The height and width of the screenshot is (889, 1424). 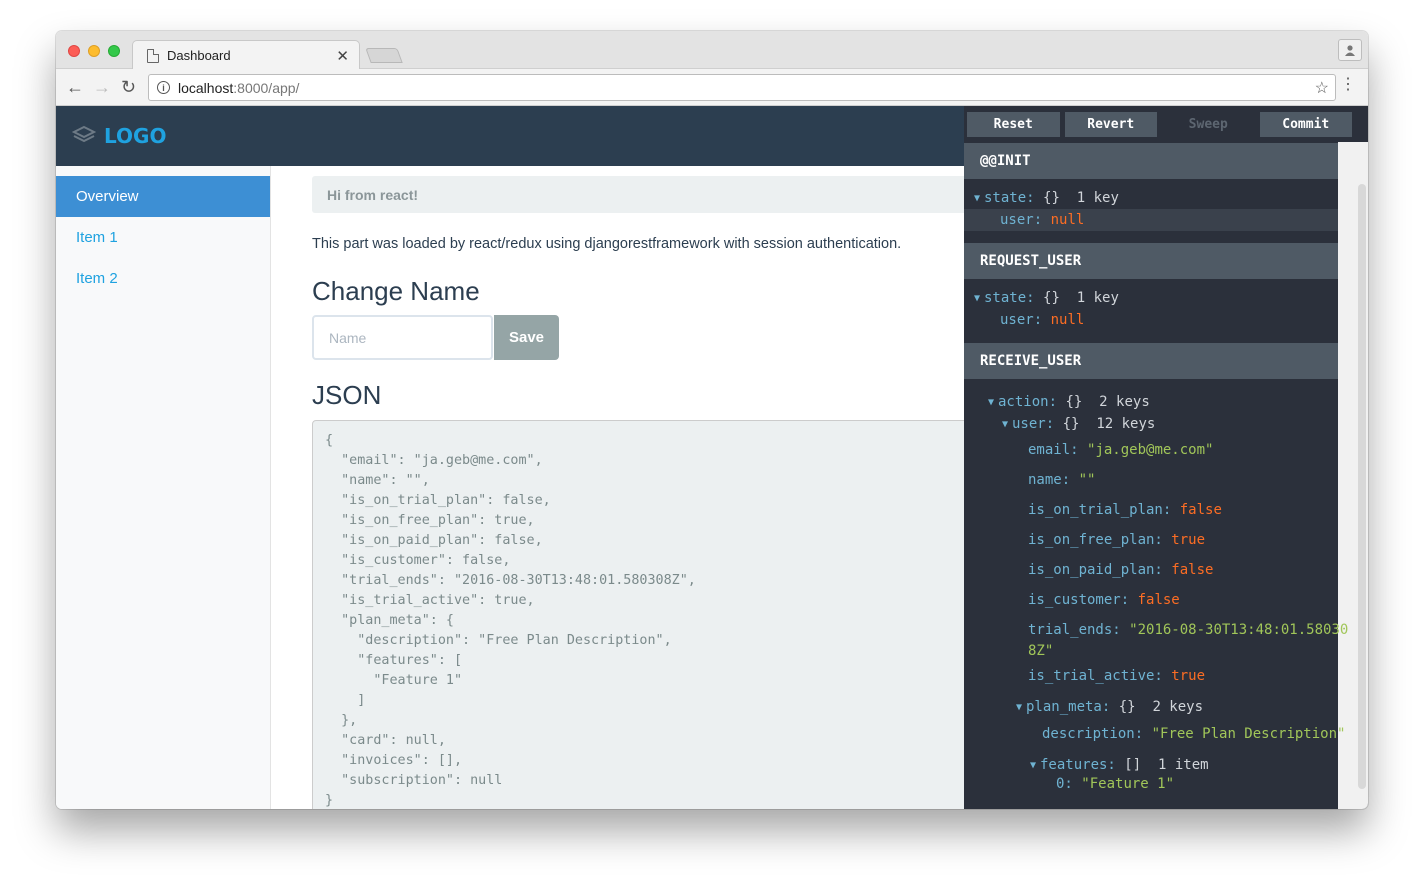 I want to click on field-value: false, so click(x=1158, y=600).